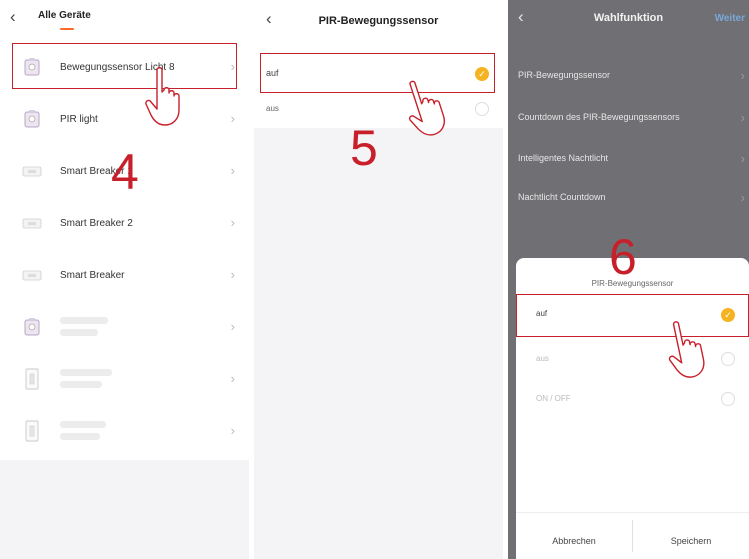 This screenshot has width=749, height=559. Describe the element at coordinates (563, 158) in the screenshot. I see `setting-label: Intelligentes Nachtlicht` at that location.